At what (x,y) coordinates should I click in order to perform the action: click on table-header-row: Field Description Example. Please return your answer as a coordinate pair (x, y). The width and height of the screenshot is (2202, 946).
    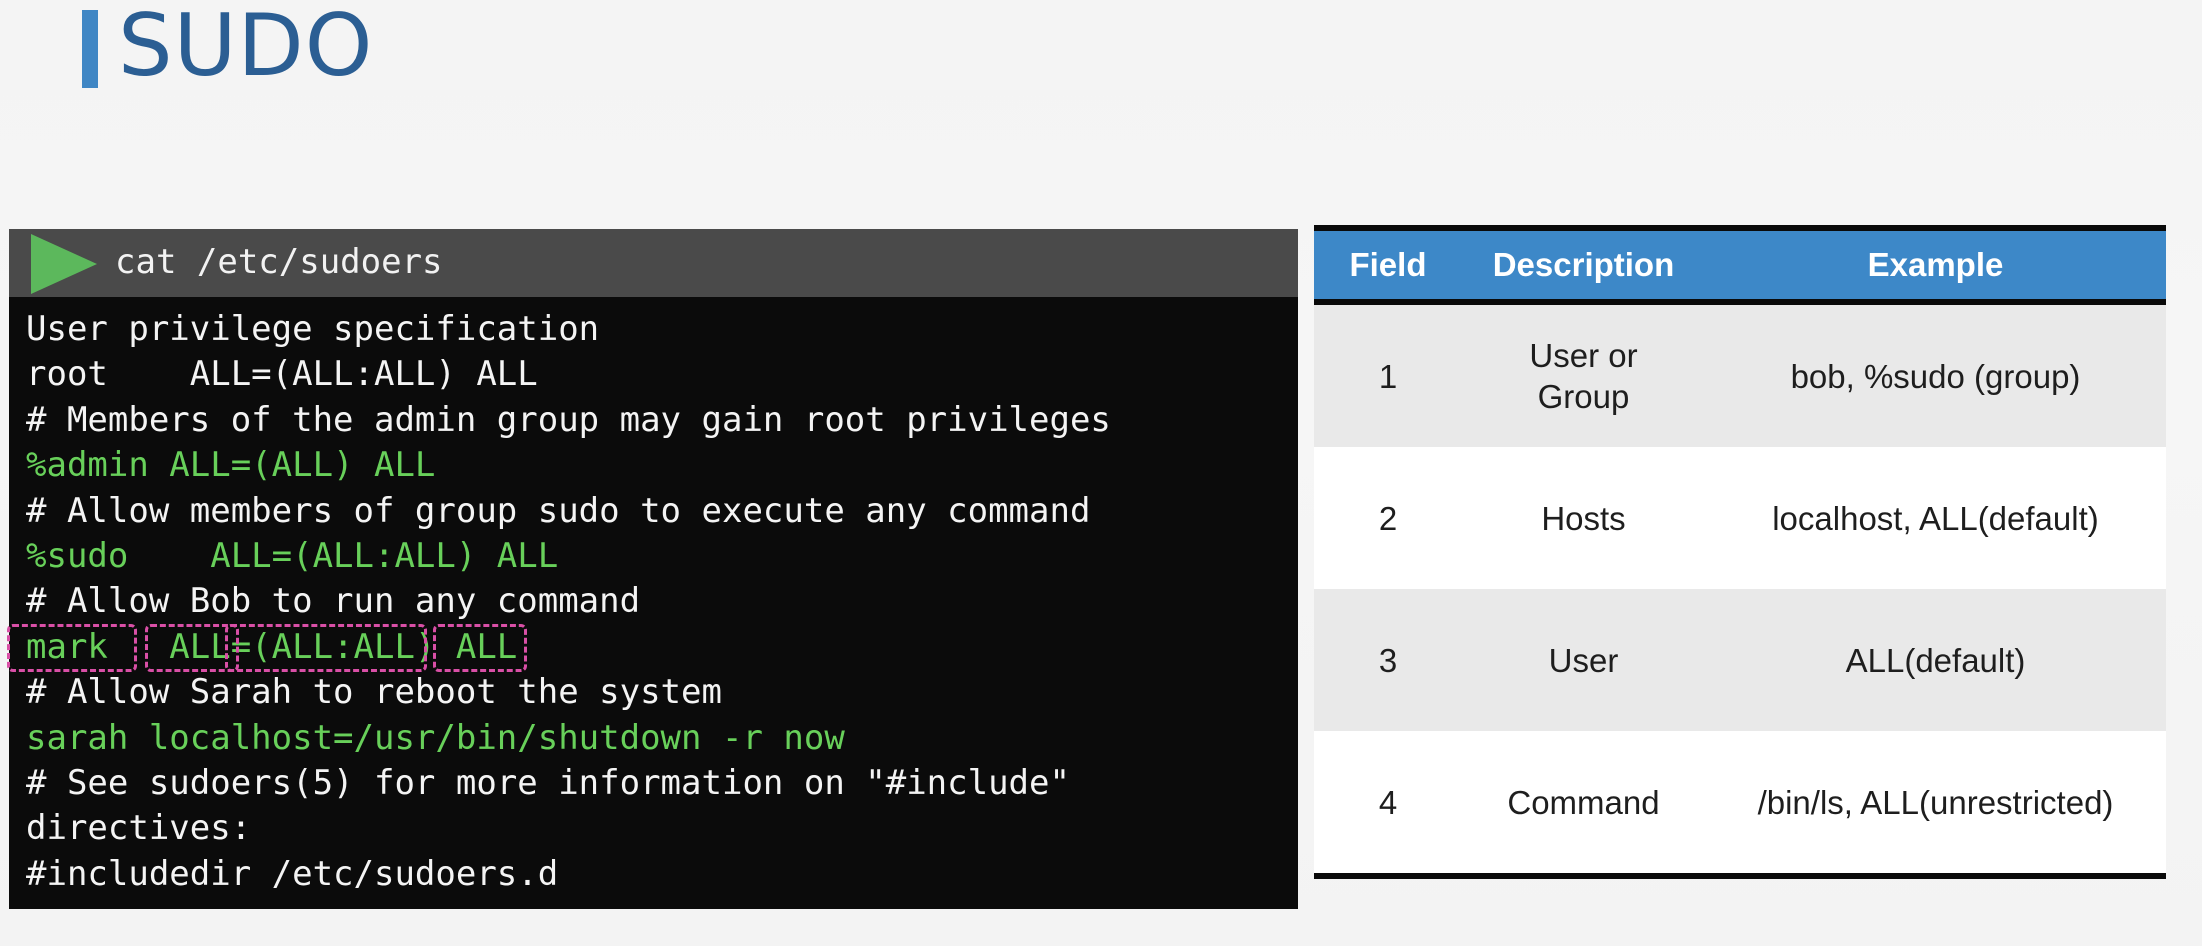
    Looking at the image, I should click on (1740, 268).